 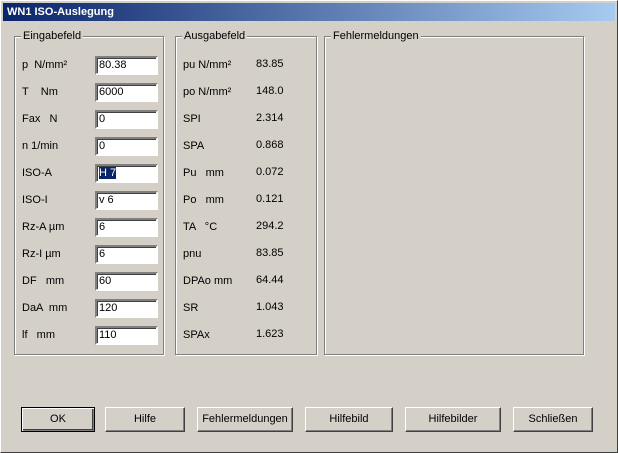 What do you see at coordinates (309, 12) in the screenshot?
I see `title-bar: WN1 ISO-Auslegung` at bounding box center [309, 12].